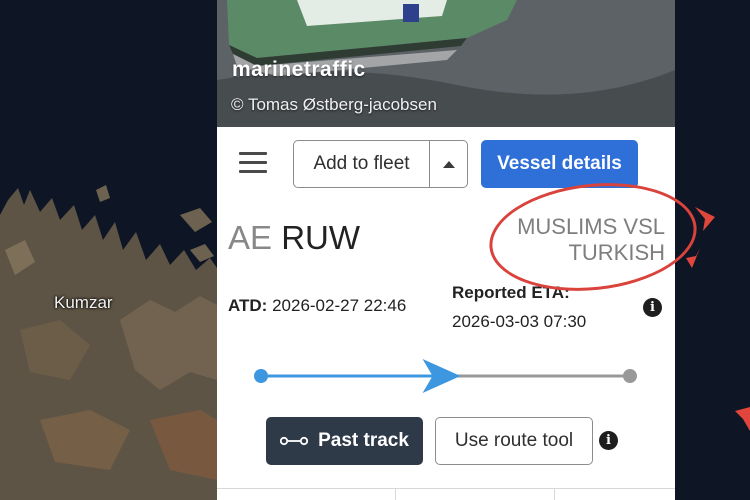  Describe the element at coordinates (321, 237) in the screenshot. I see `vessel-name: RUW` at that location.